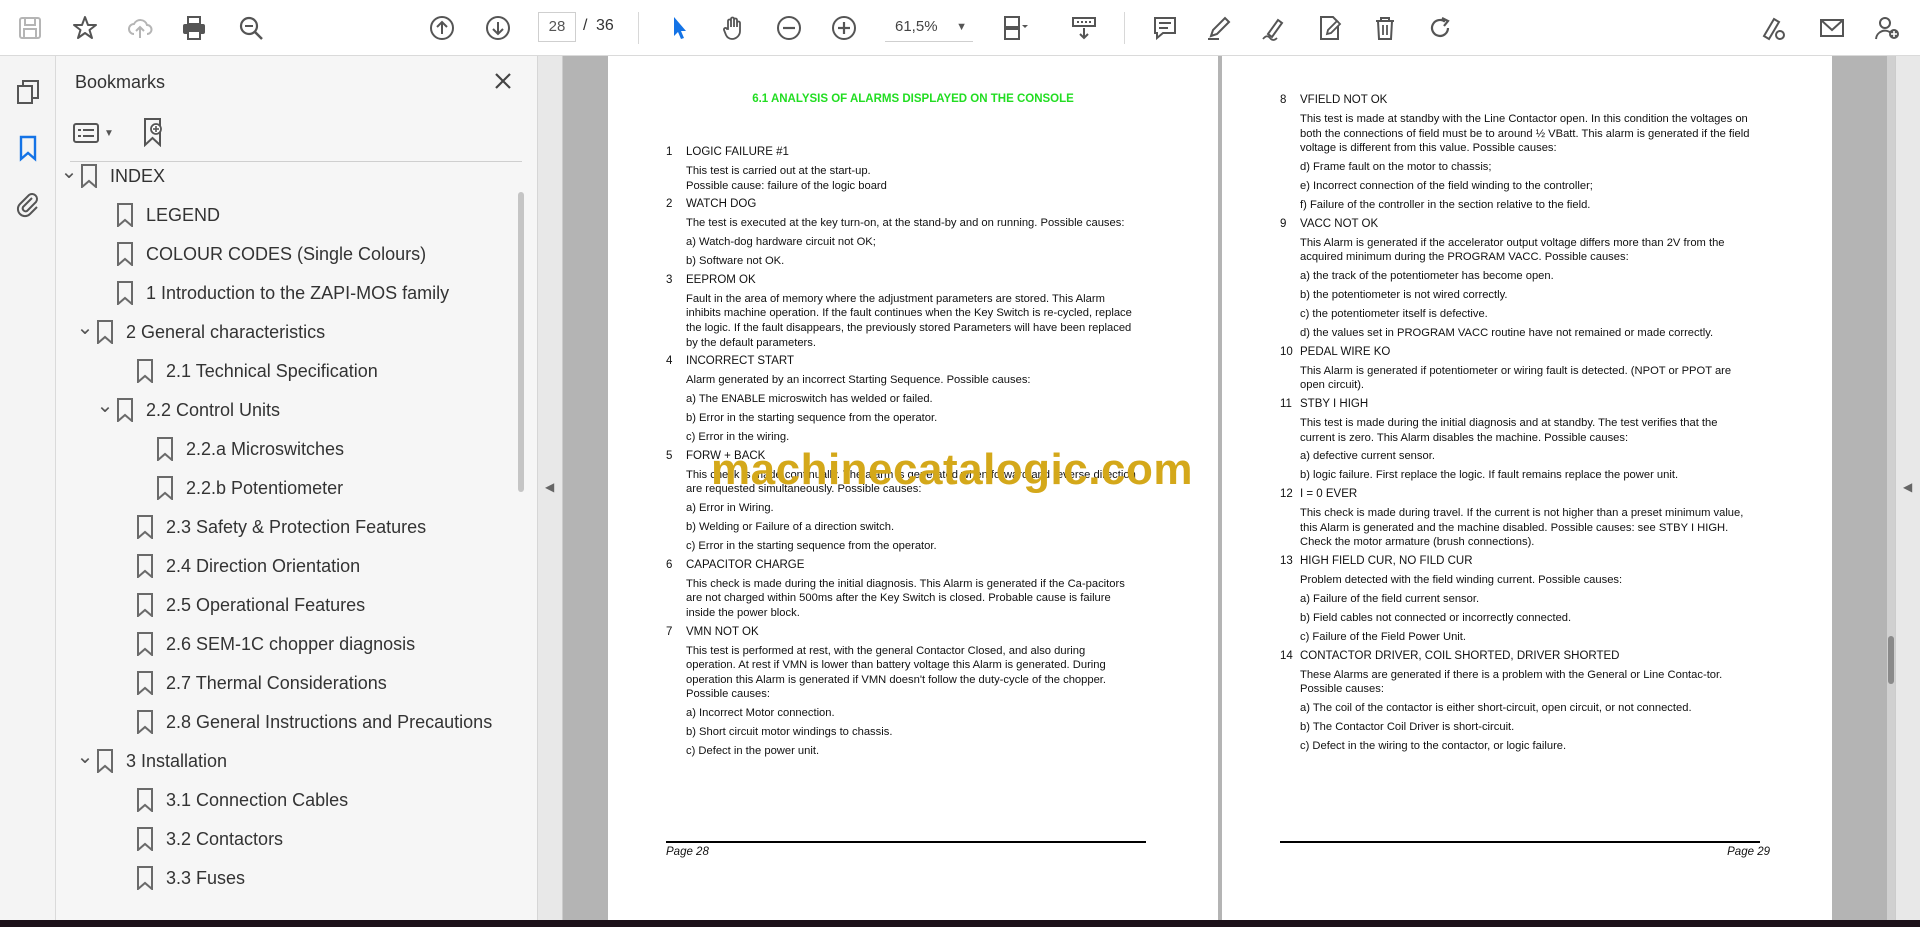 This screenshot has height=927, width=1920. What do you see at coordinates (28, 204) in the screenshot?
I see `attachments-icon` at bounding box center [28, 204].